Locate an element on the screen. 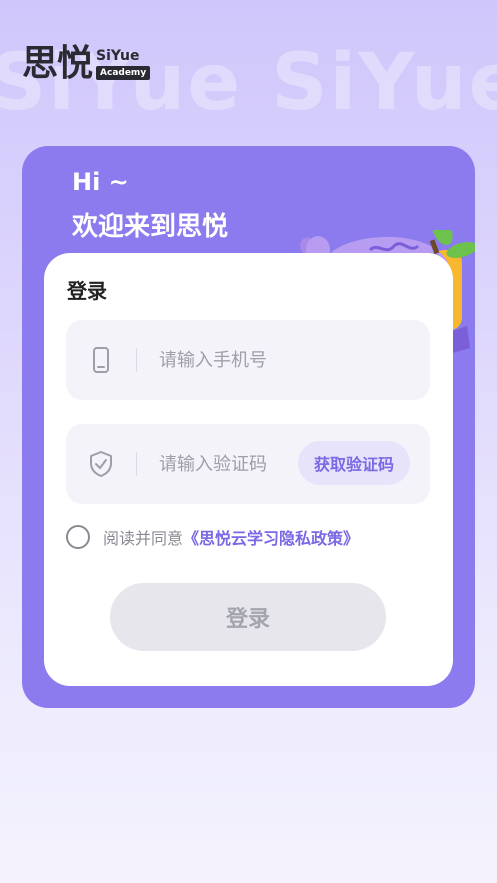 The image size is (497, 883). greeting-hi: Hi ~ is located at coordinates (100, 182).